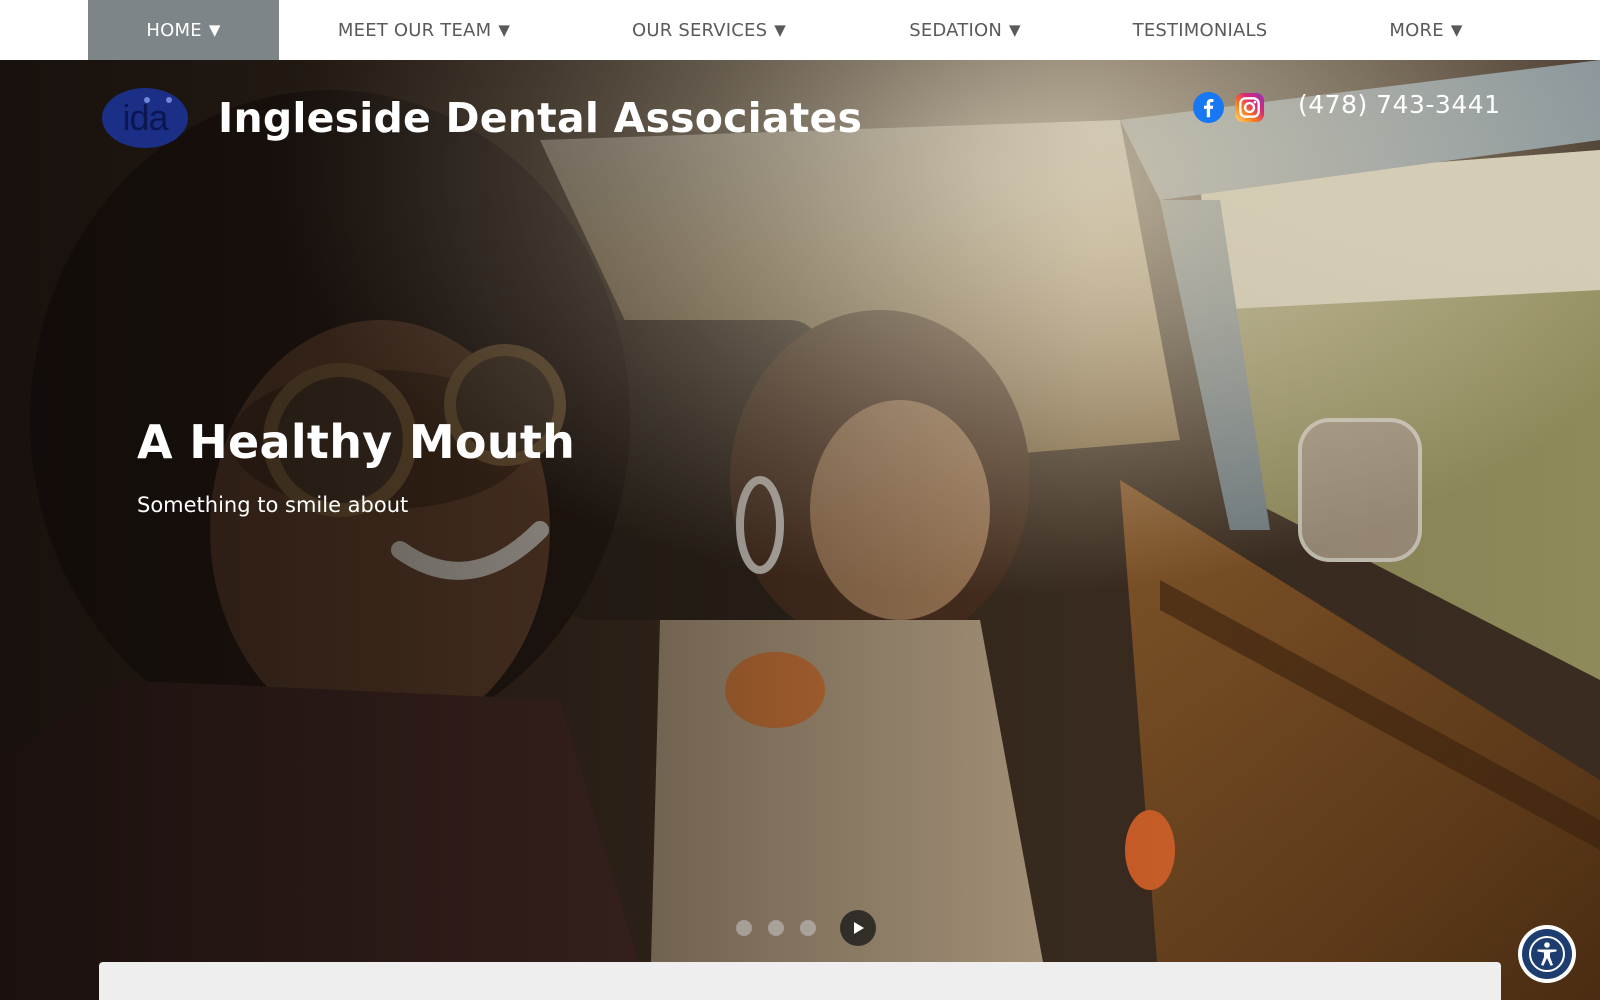  I want to click on brand: ida Ingleside Dental Associates, so click(482, 118).